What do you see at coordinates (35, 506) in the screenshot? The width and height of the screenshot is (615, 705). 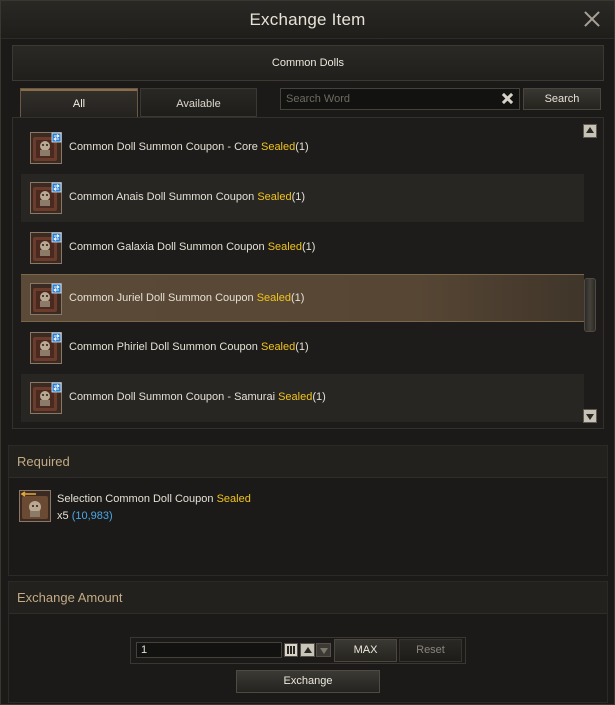 I see `selection-coupon-icon` at bounding box center [35, 506].